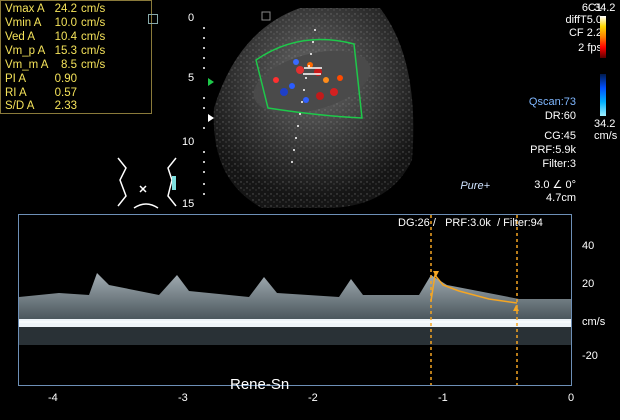  Describe the element at coordinates (588, 284) in the screenshot. I see `velocity-tick: 20` at that location.